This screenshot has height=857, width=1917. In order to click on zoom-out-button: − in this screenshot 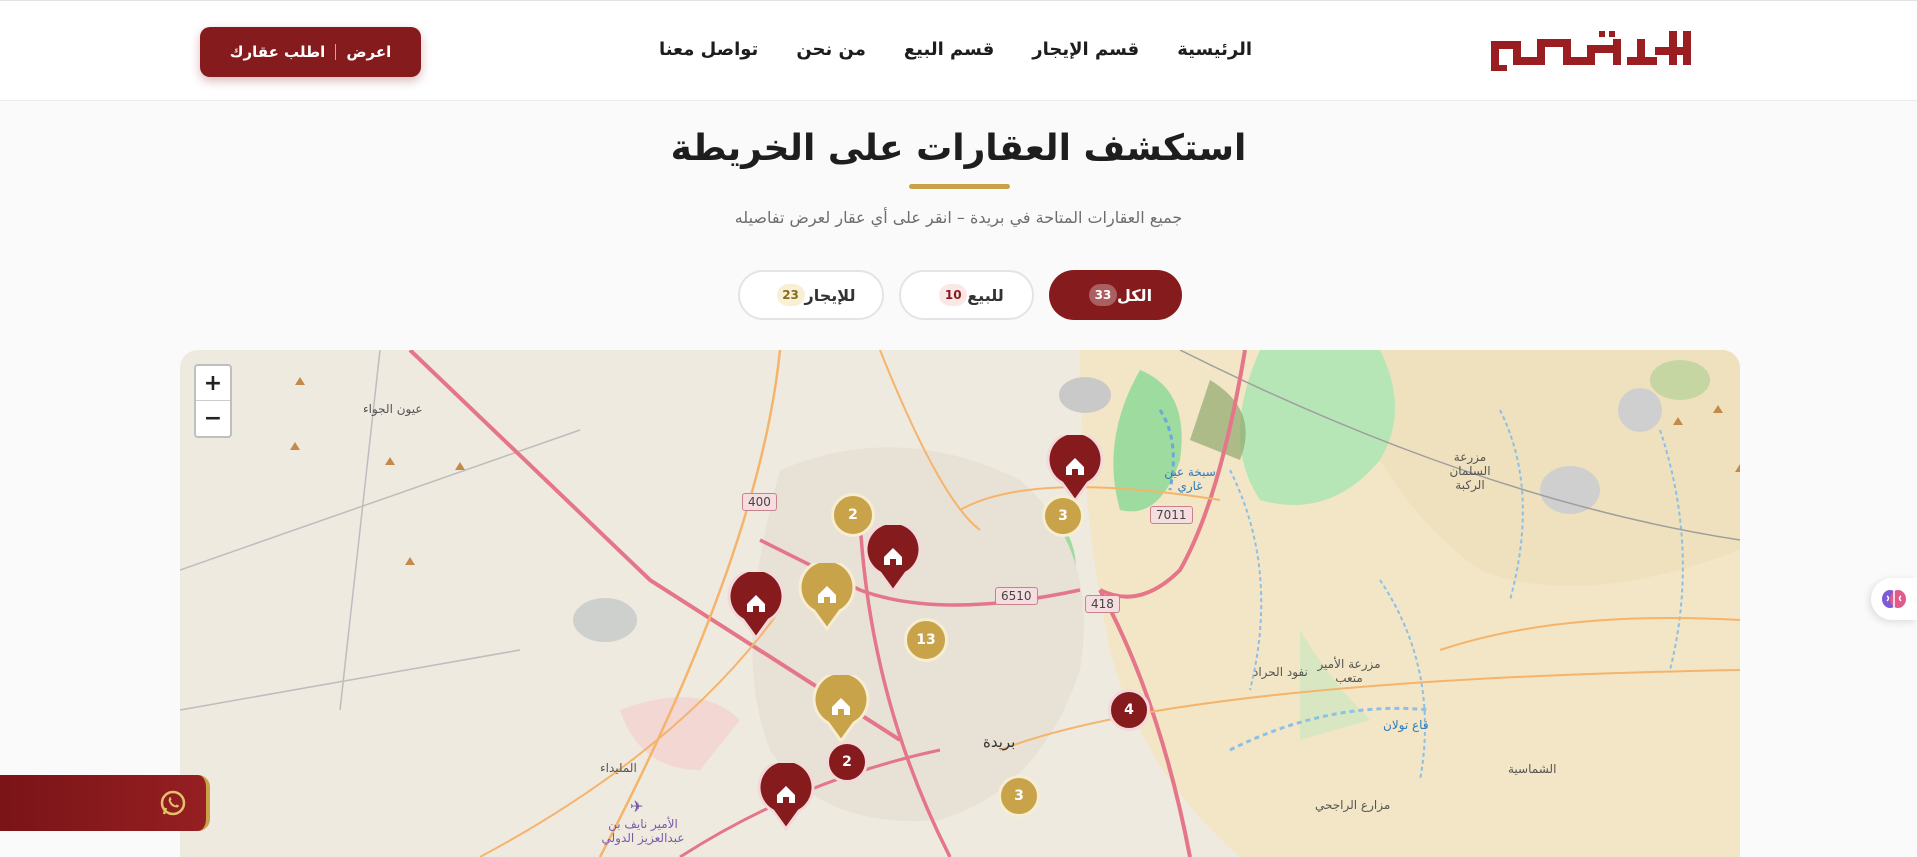, I will do `click(213, 418)`.